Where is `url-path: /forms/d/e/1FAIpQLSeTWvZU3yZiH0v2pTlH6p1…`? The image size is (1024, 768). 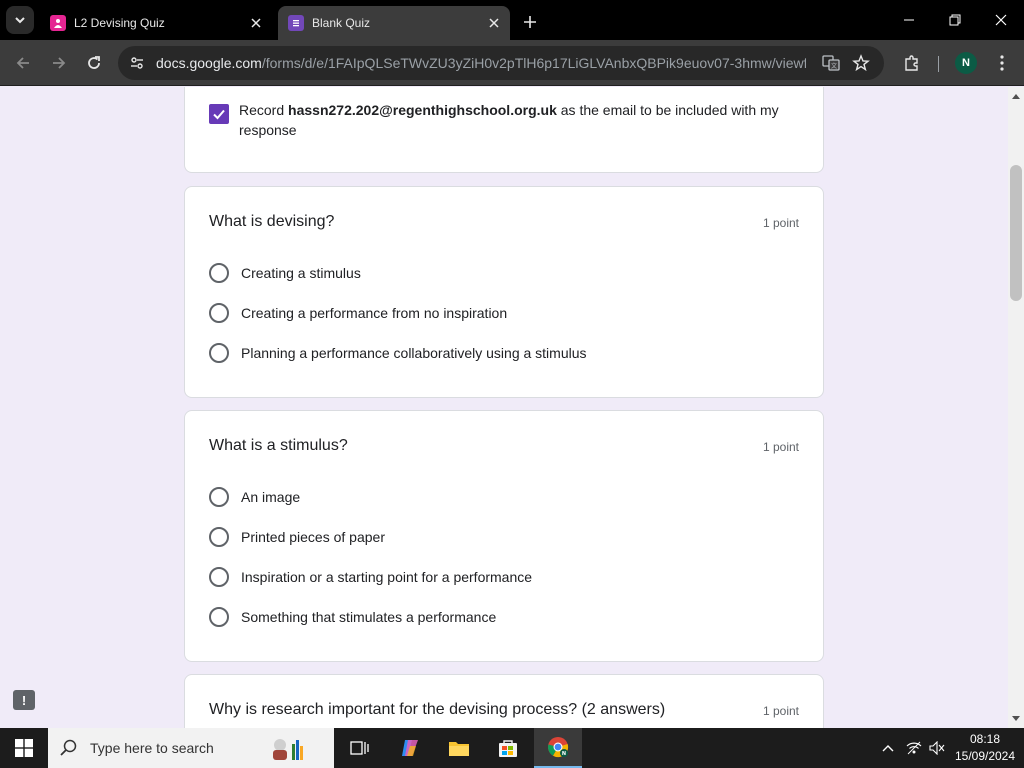 url-path: /forms/d/e/1FAIpQLSeTWvZU3yZiH0v2pTlH6p1… is located at coordinates (533, 63).